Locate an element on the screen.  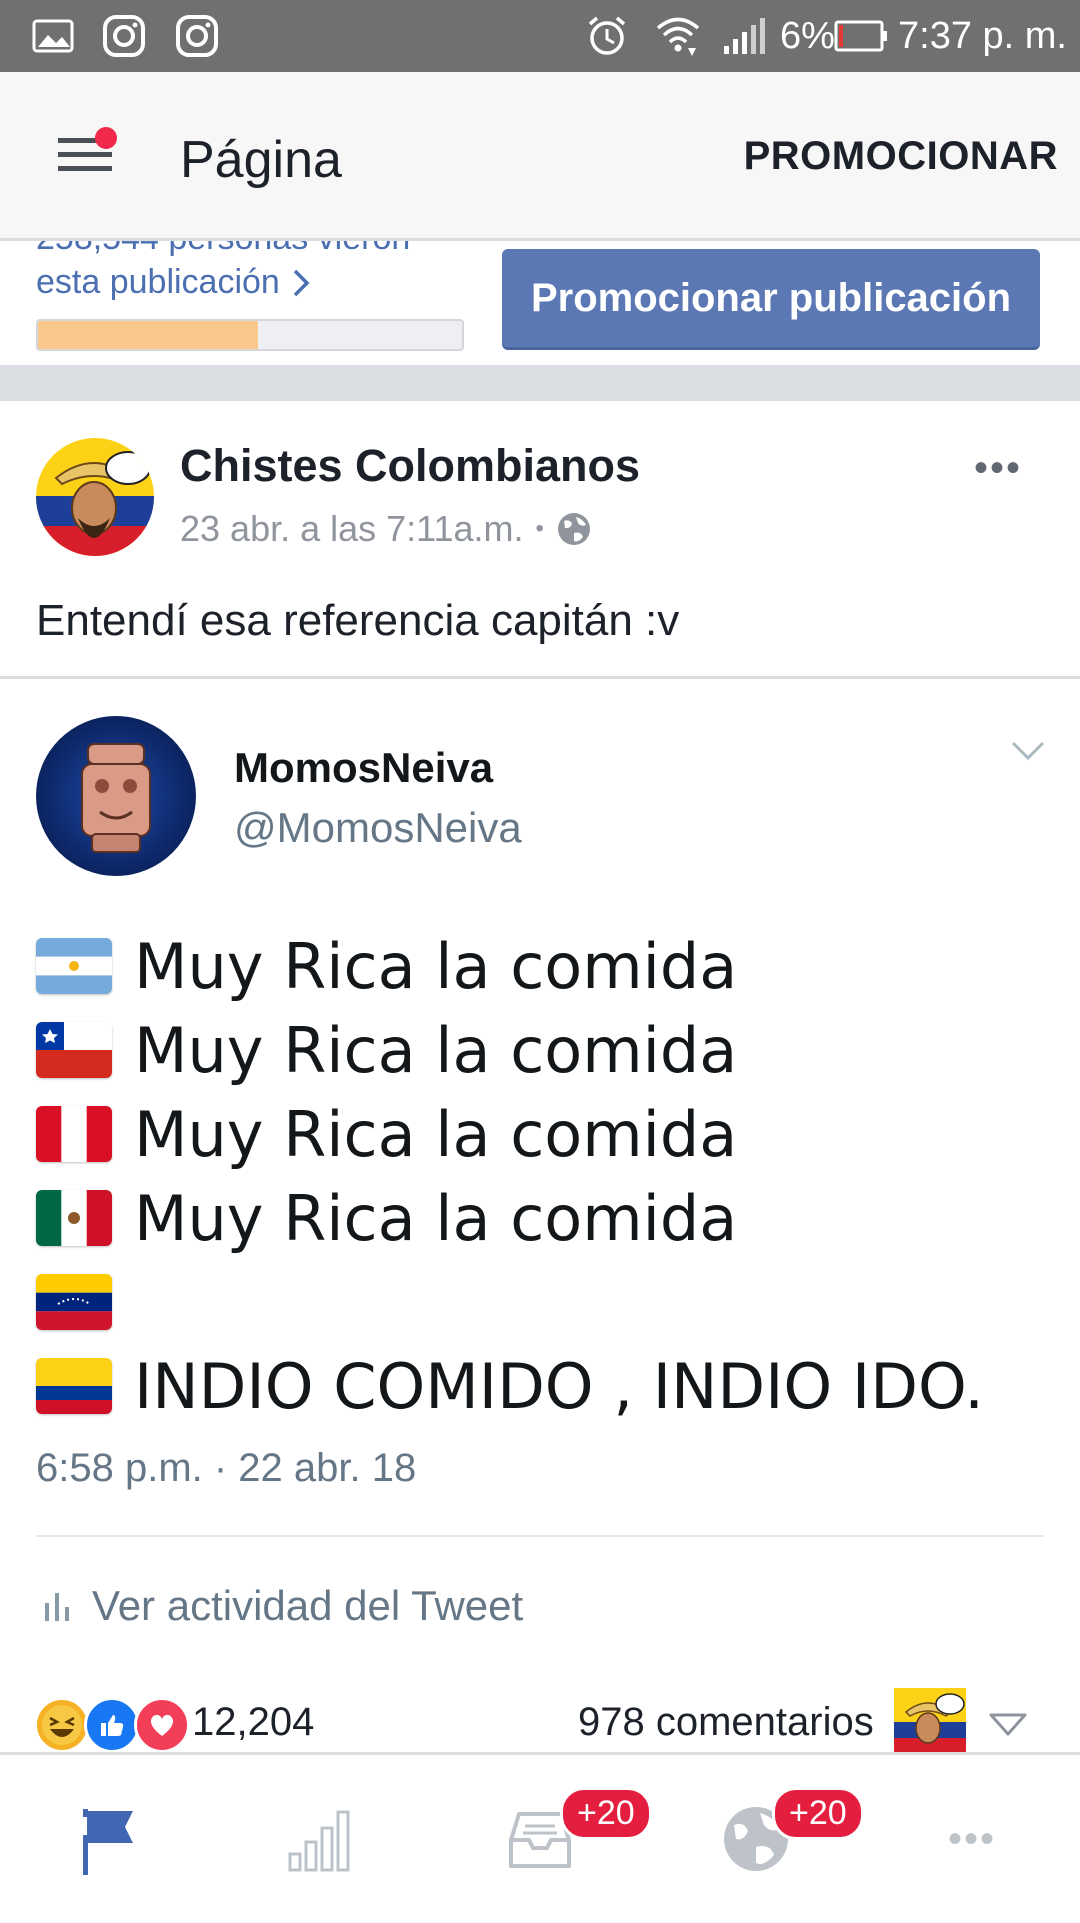
page-name: Chistes Colombianos is located at coordinates (410, 466).